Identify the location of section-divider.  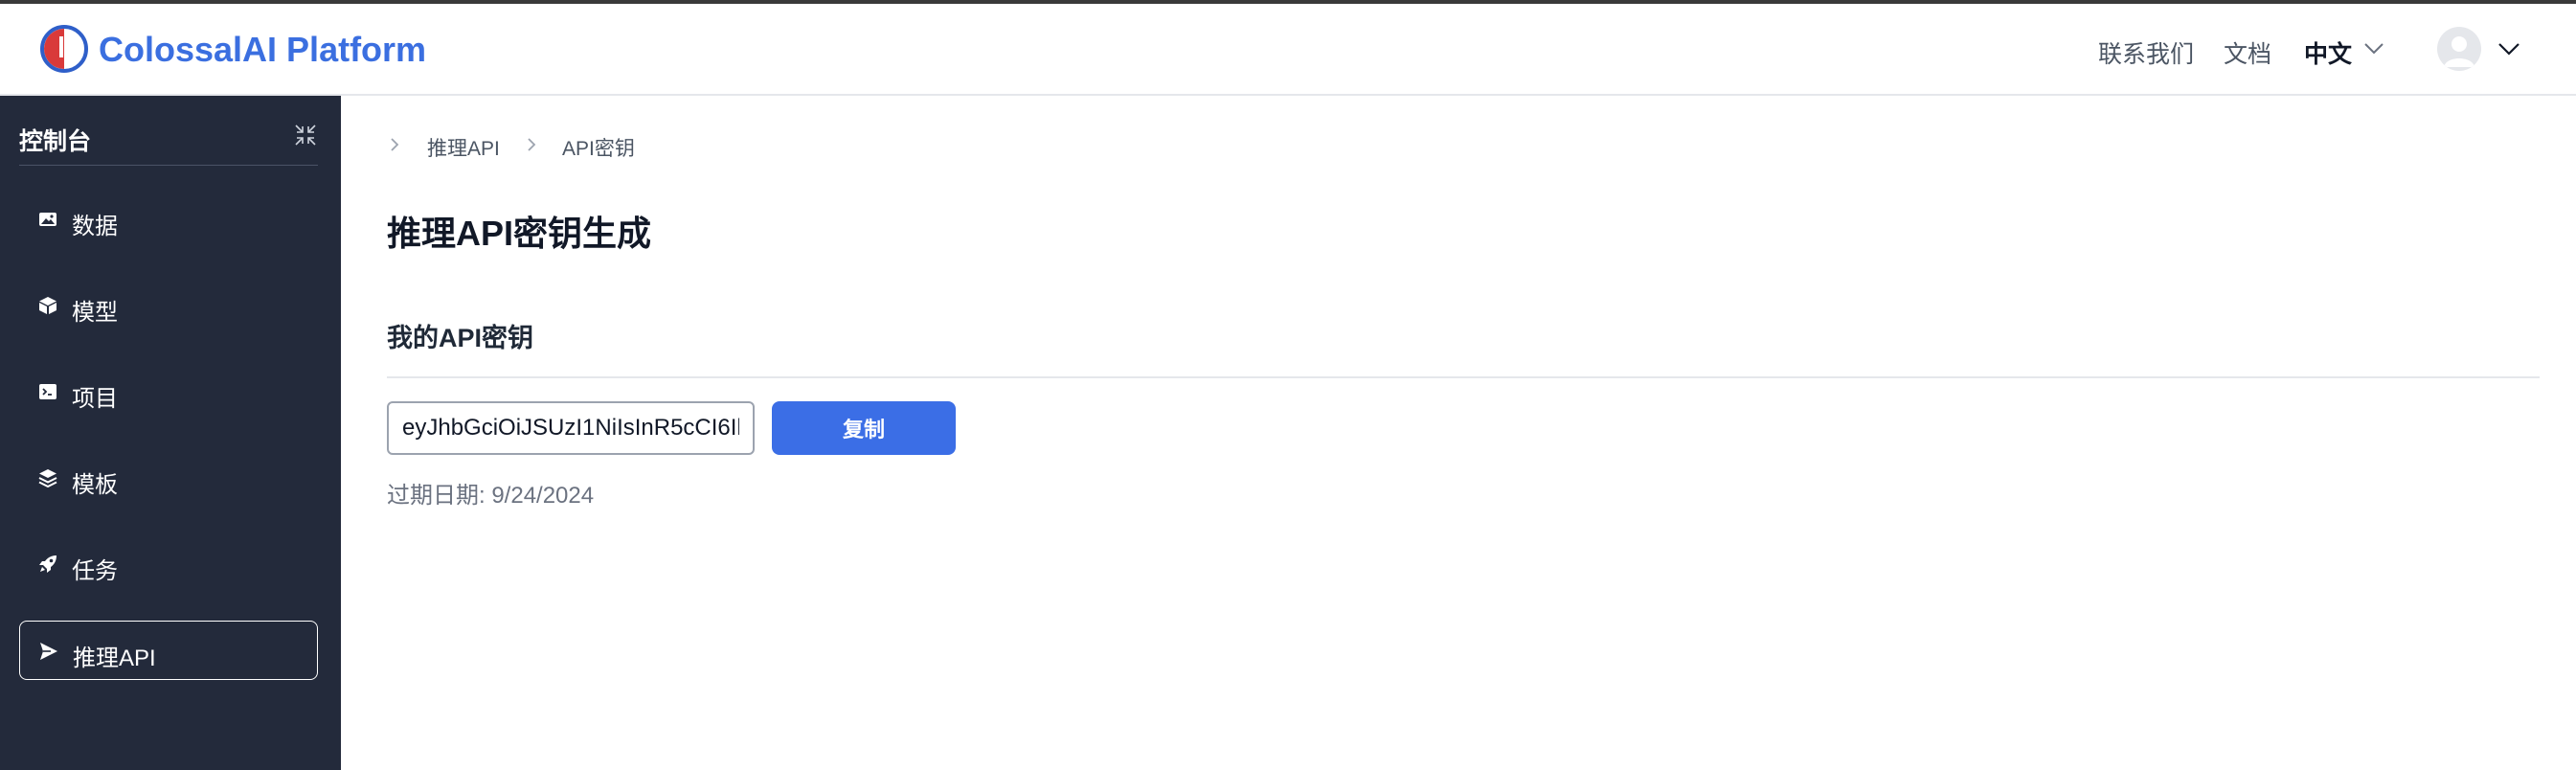
(1463, 377).